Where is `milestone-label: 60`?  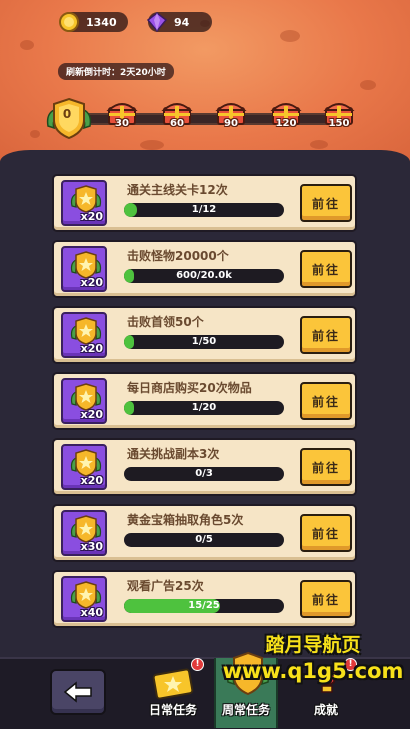 milestone-label: 60 is located at coordinates (177, 123).